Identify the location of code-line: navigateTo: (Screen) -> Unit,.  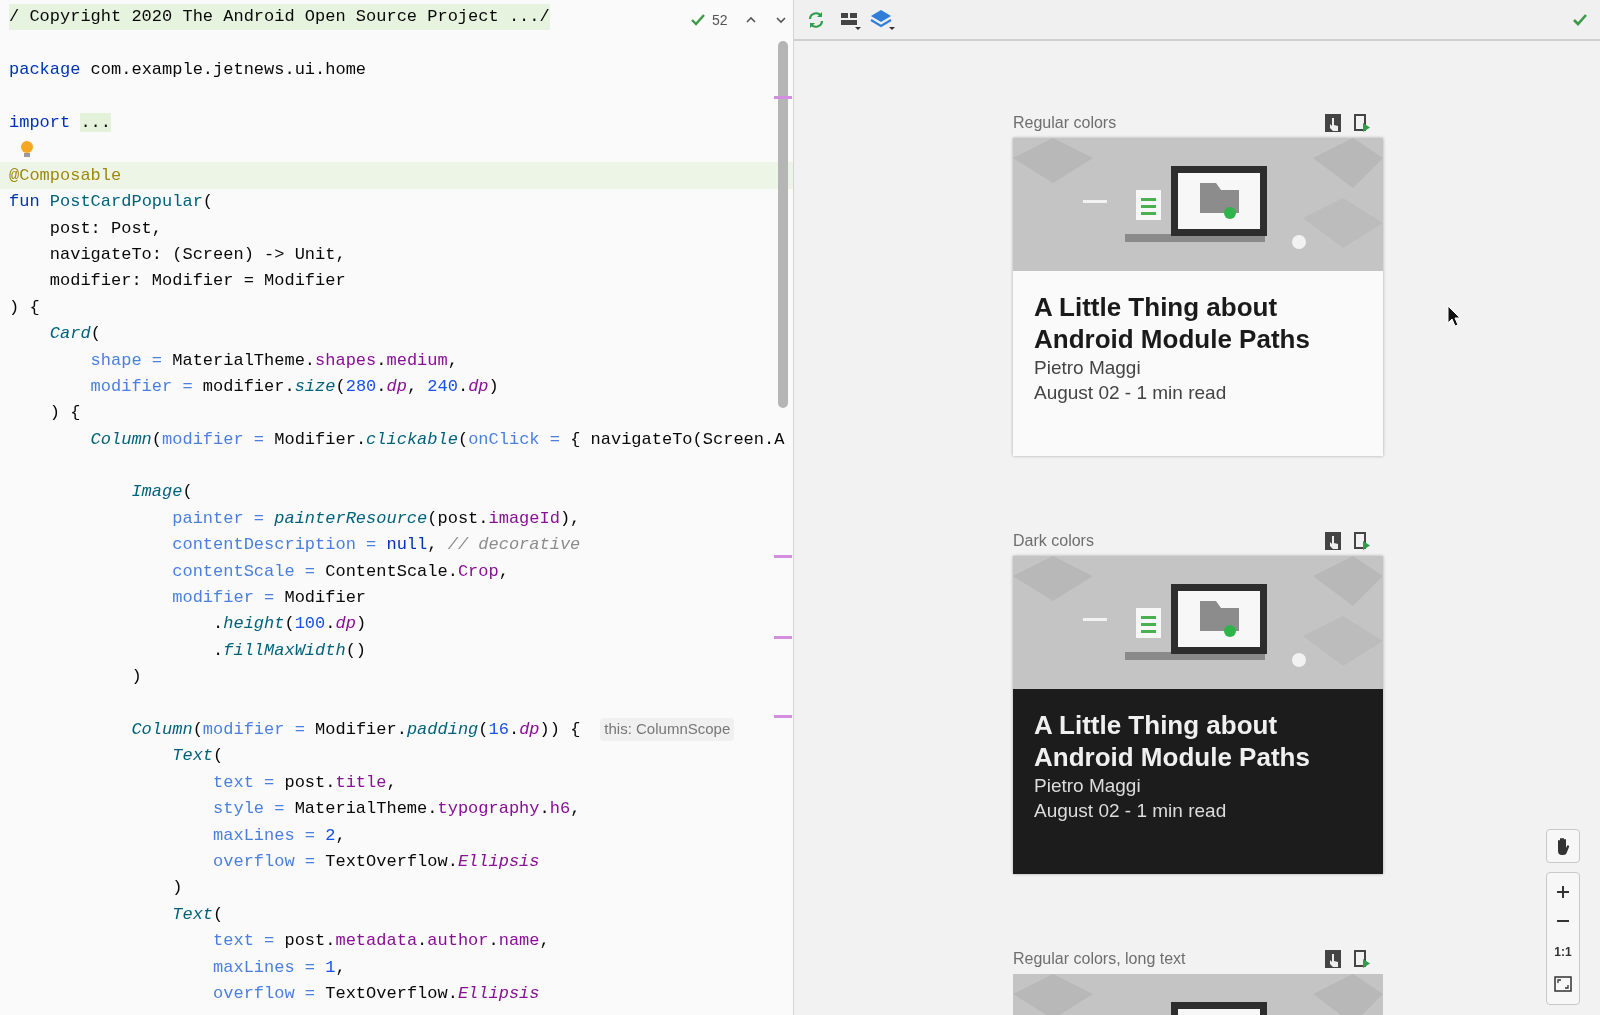
(197, 254).